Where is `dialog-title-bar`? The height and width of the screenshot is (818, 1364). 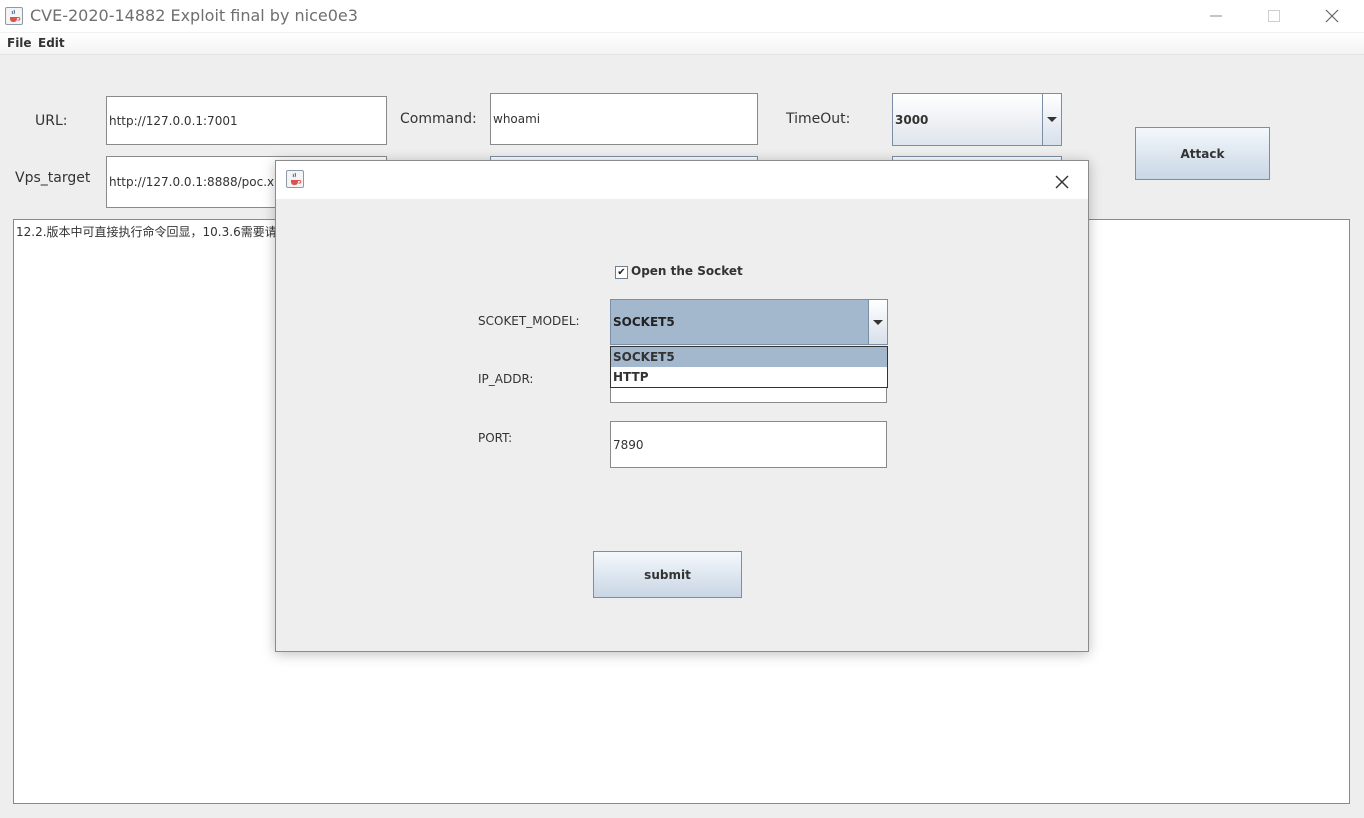 dialog-title-bar is located at coordinates (682, 180).